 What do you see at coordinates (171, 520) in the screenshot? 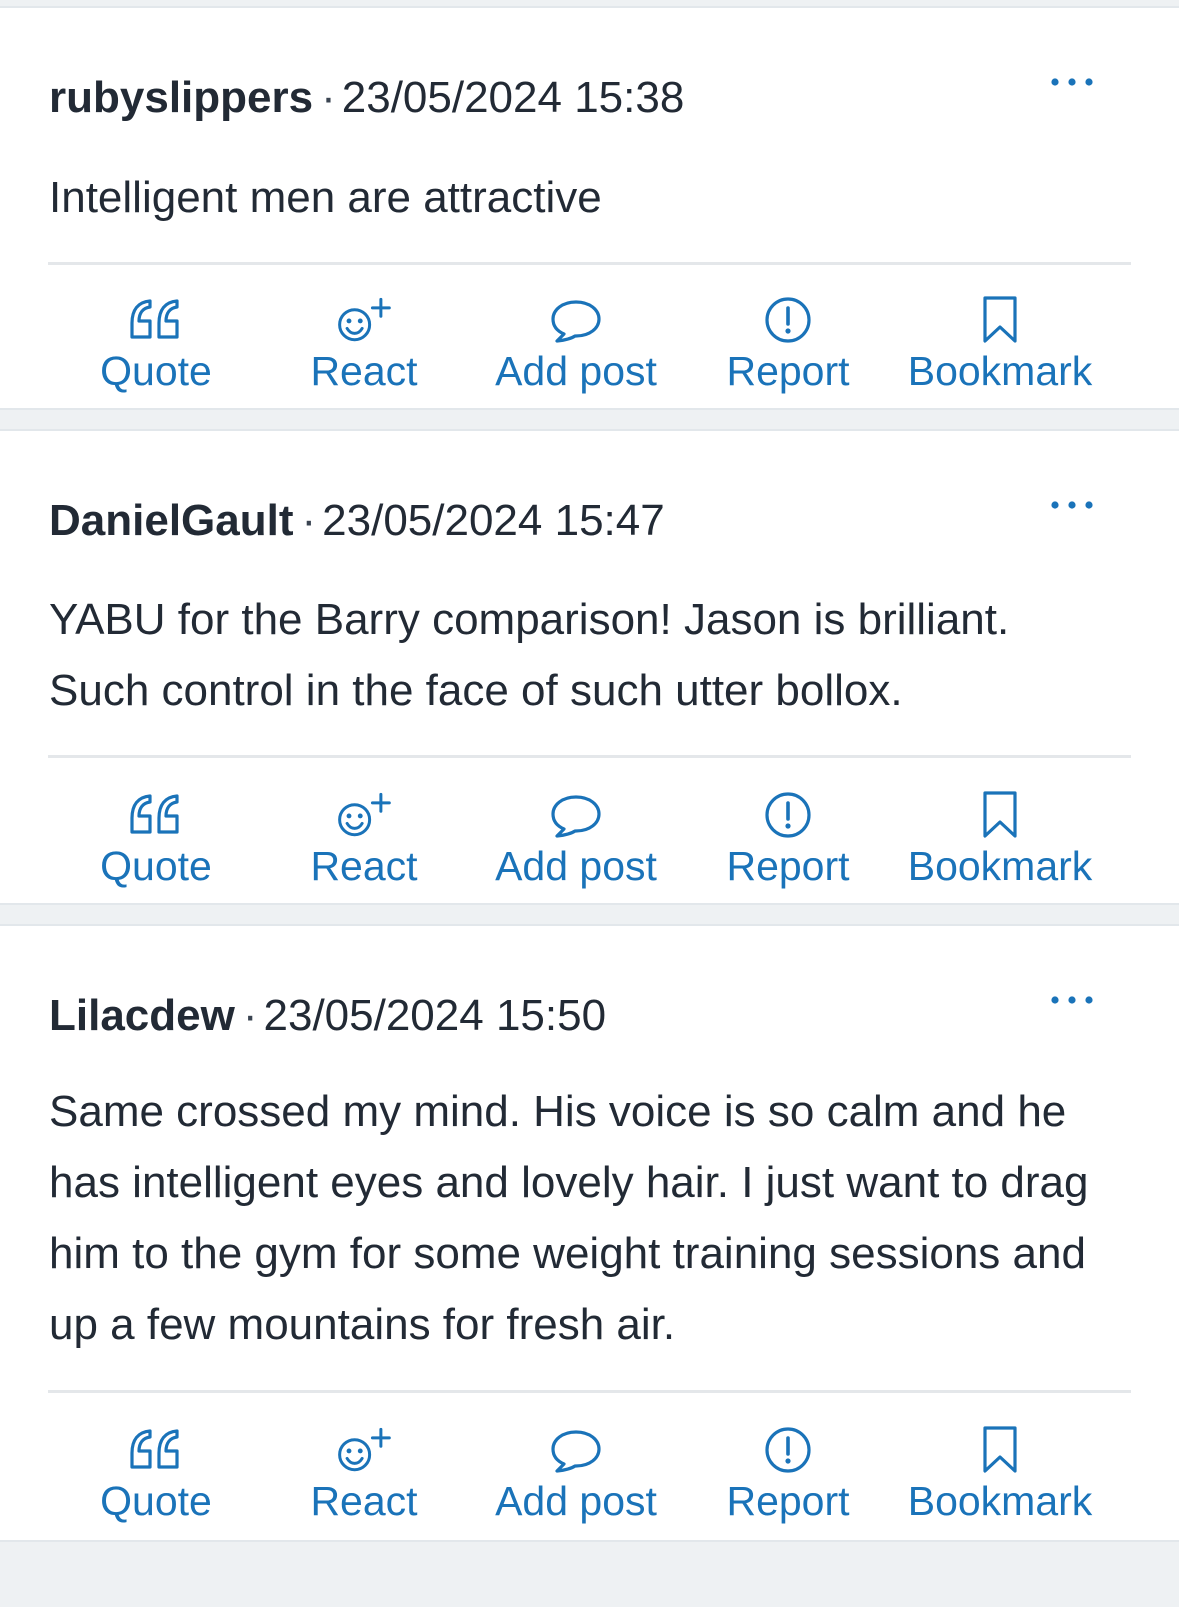
I see `post-username: DanielGault` at bounding box center [171, 520].